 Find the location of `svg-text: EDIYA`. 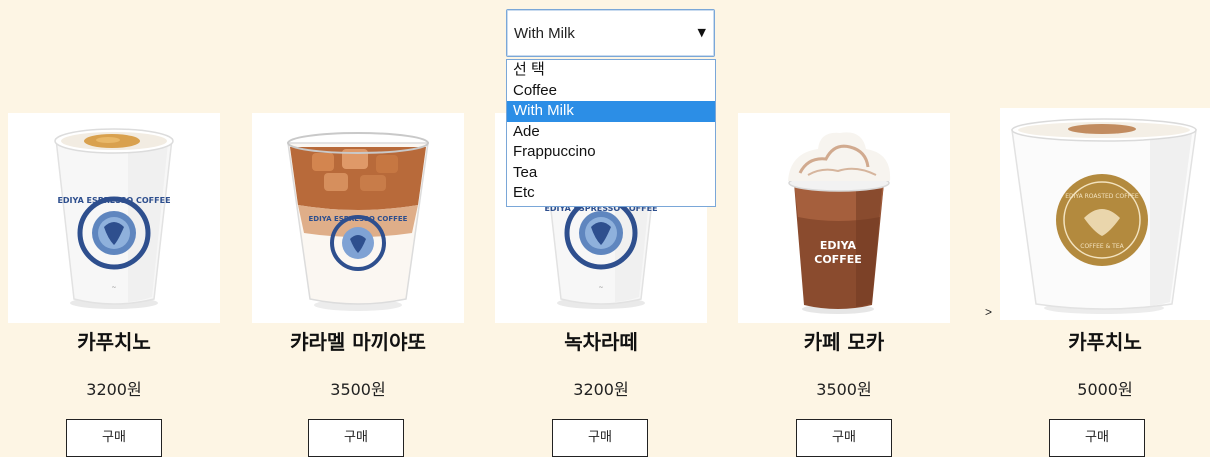

svg-text: EDIYA is located at coordinates (838, 245).